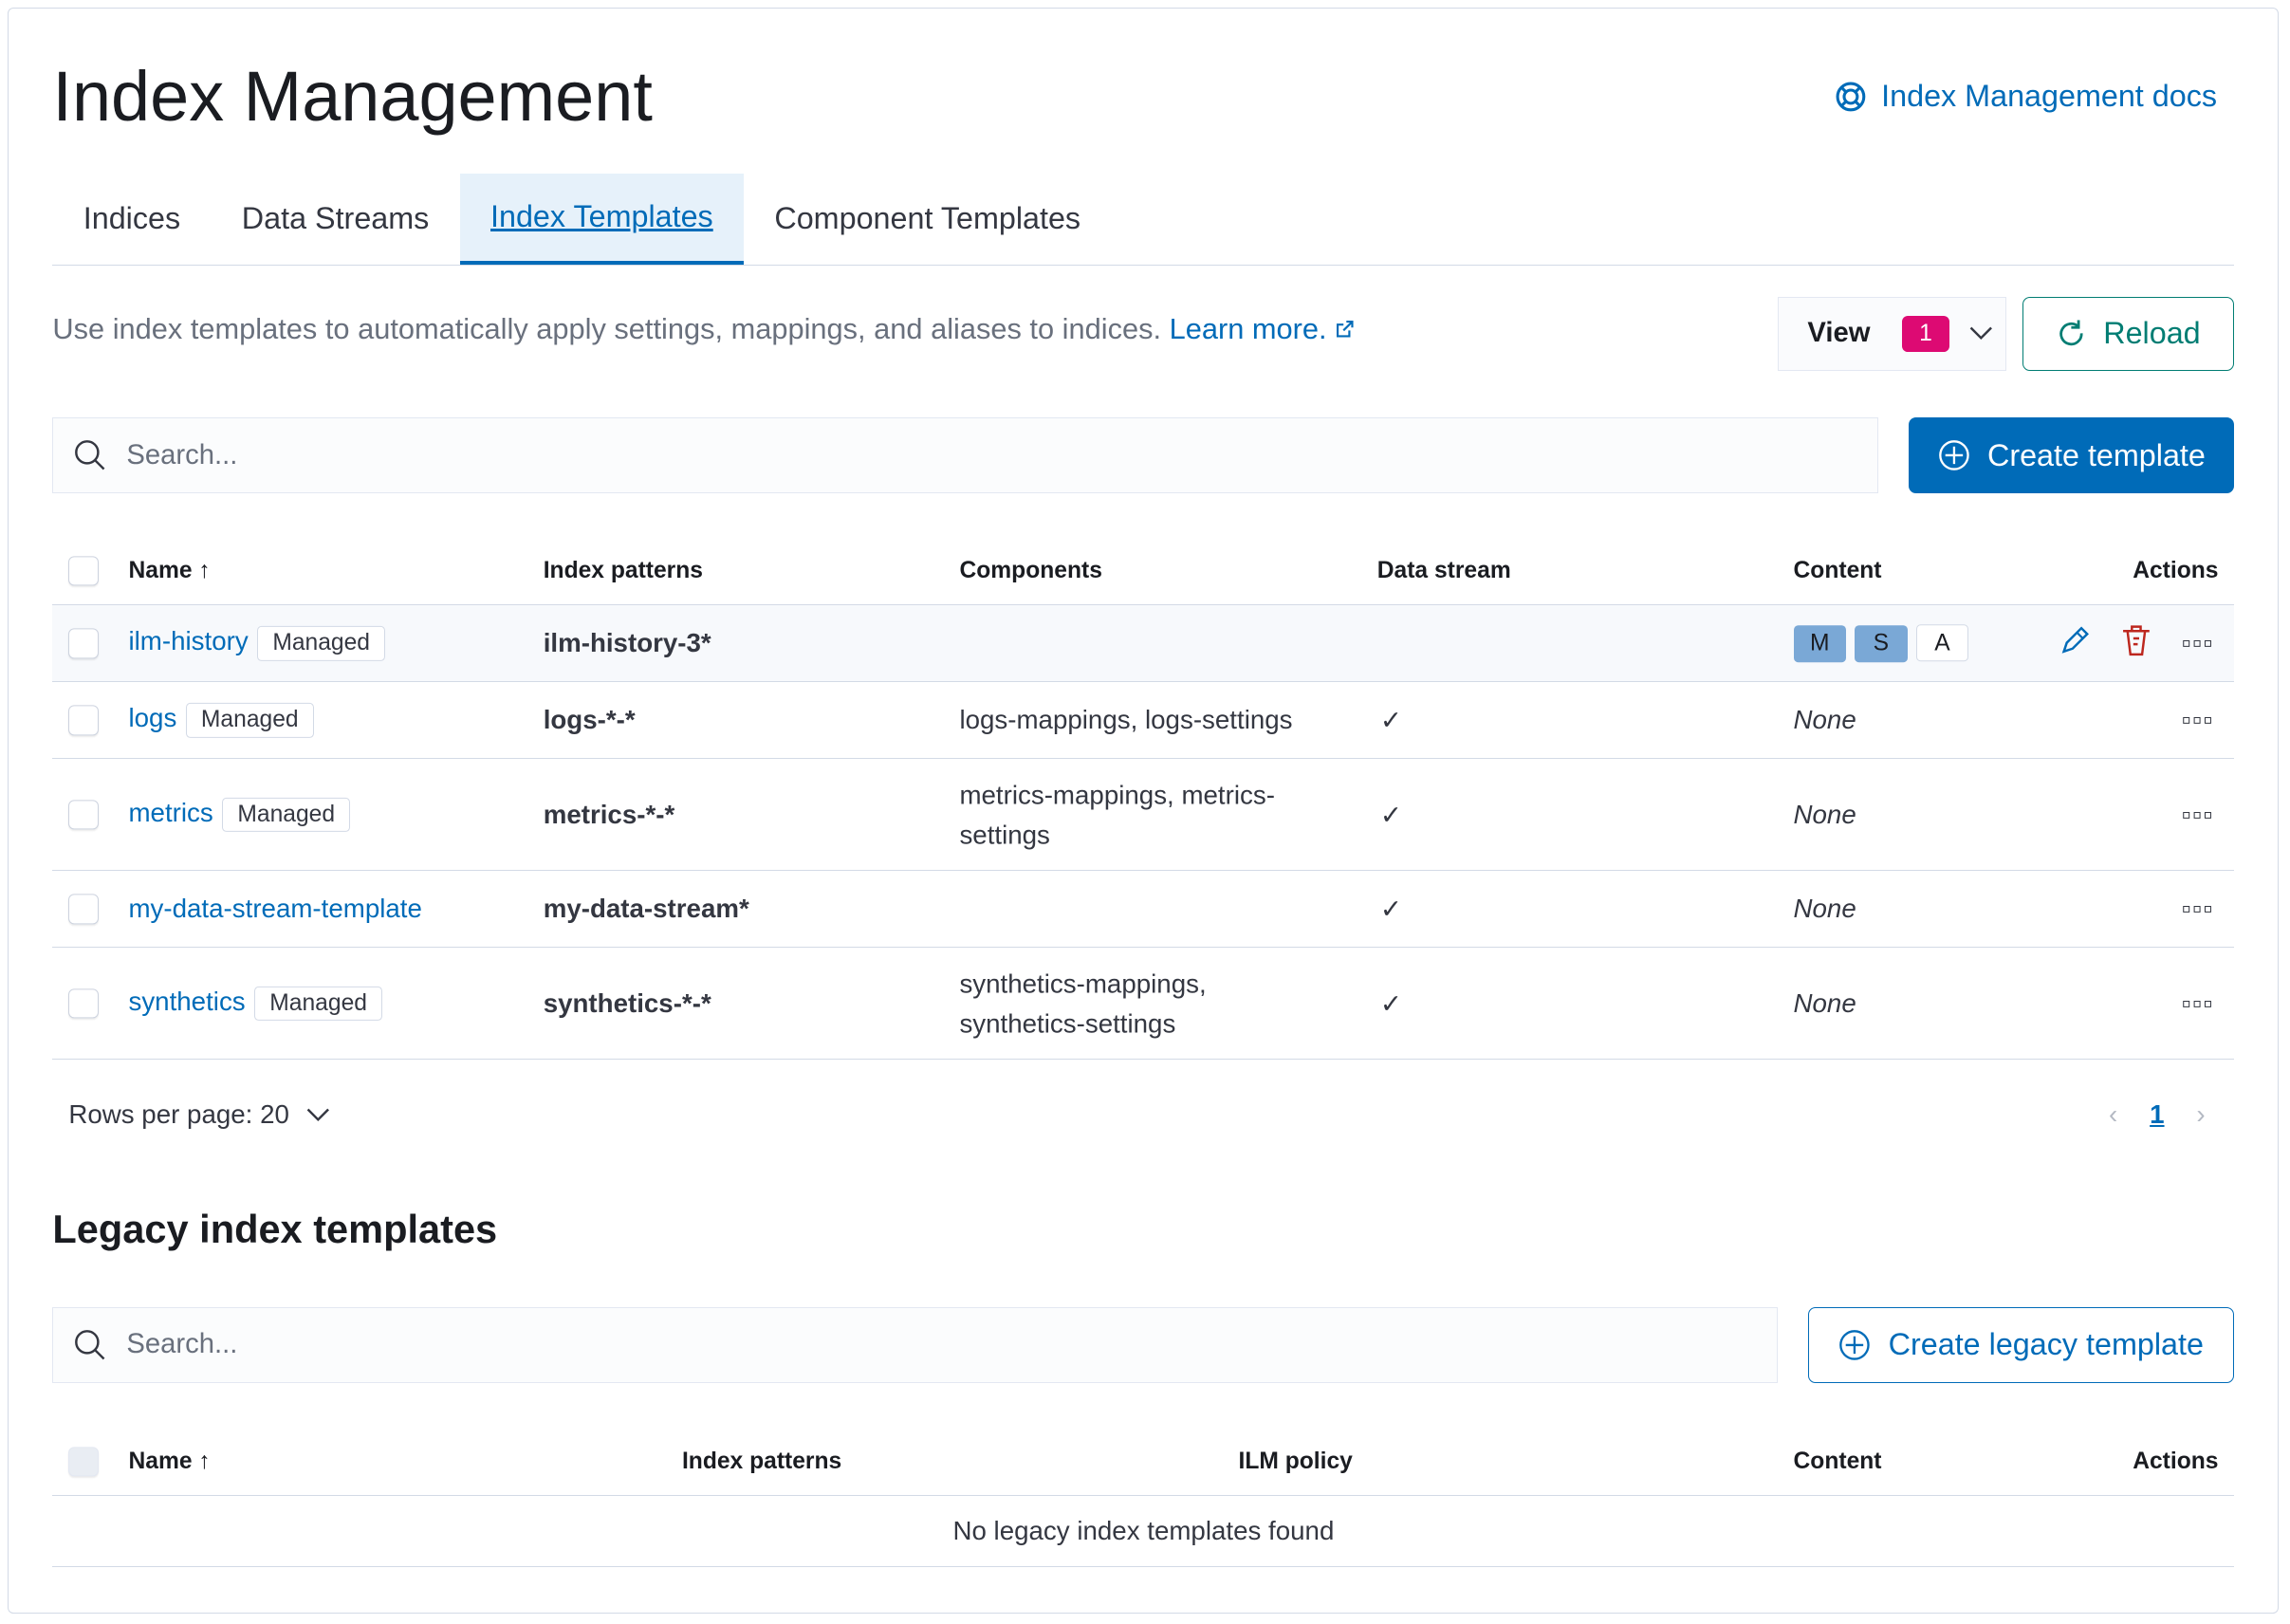  I want to click on chevron-down-icon, so click(318, 1114).